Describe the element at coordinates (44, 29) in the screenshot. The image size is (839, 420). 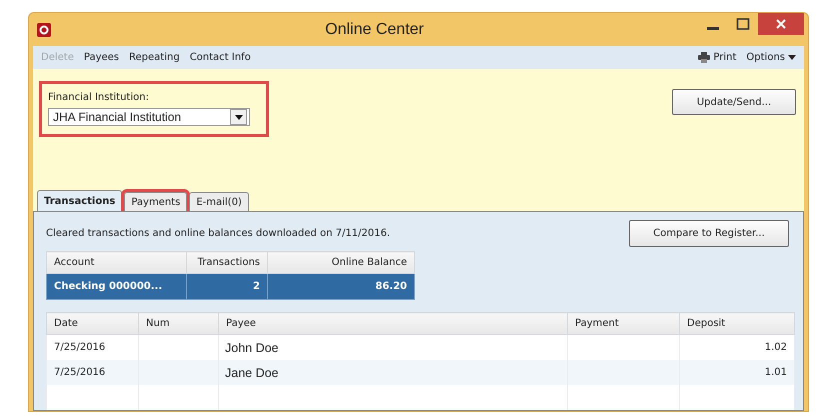
I see `app-logo-icon` at that location.